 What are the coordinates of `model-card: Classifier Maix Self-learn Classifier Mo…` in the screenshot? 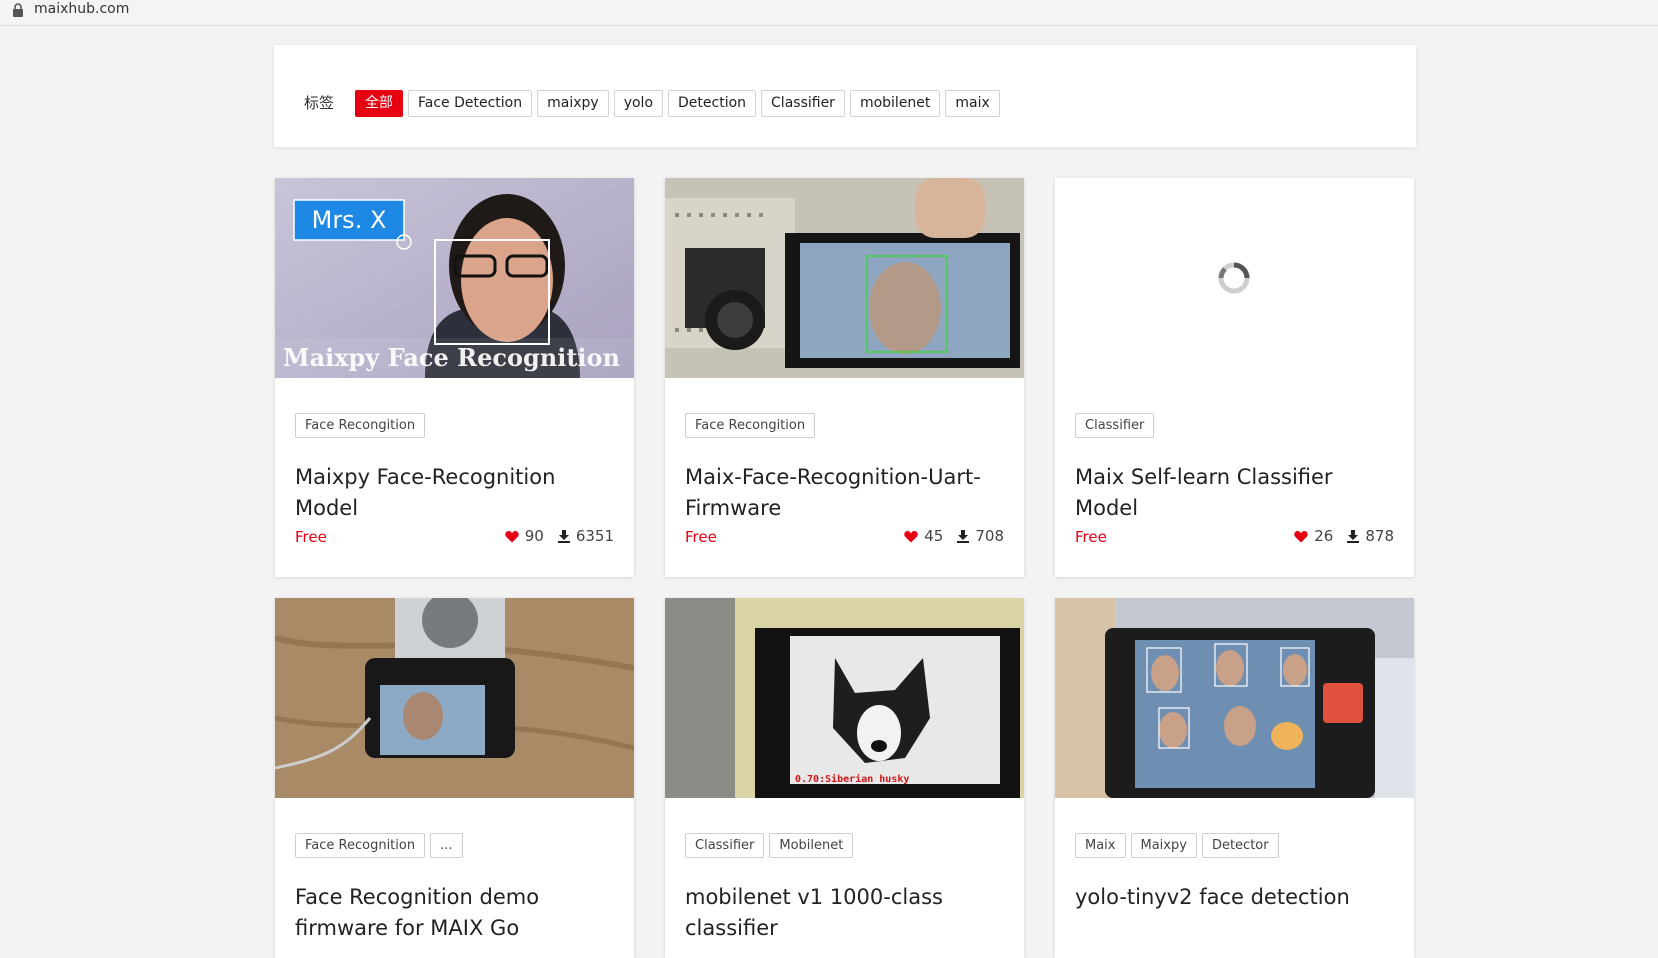 It's located at (1234, 377).